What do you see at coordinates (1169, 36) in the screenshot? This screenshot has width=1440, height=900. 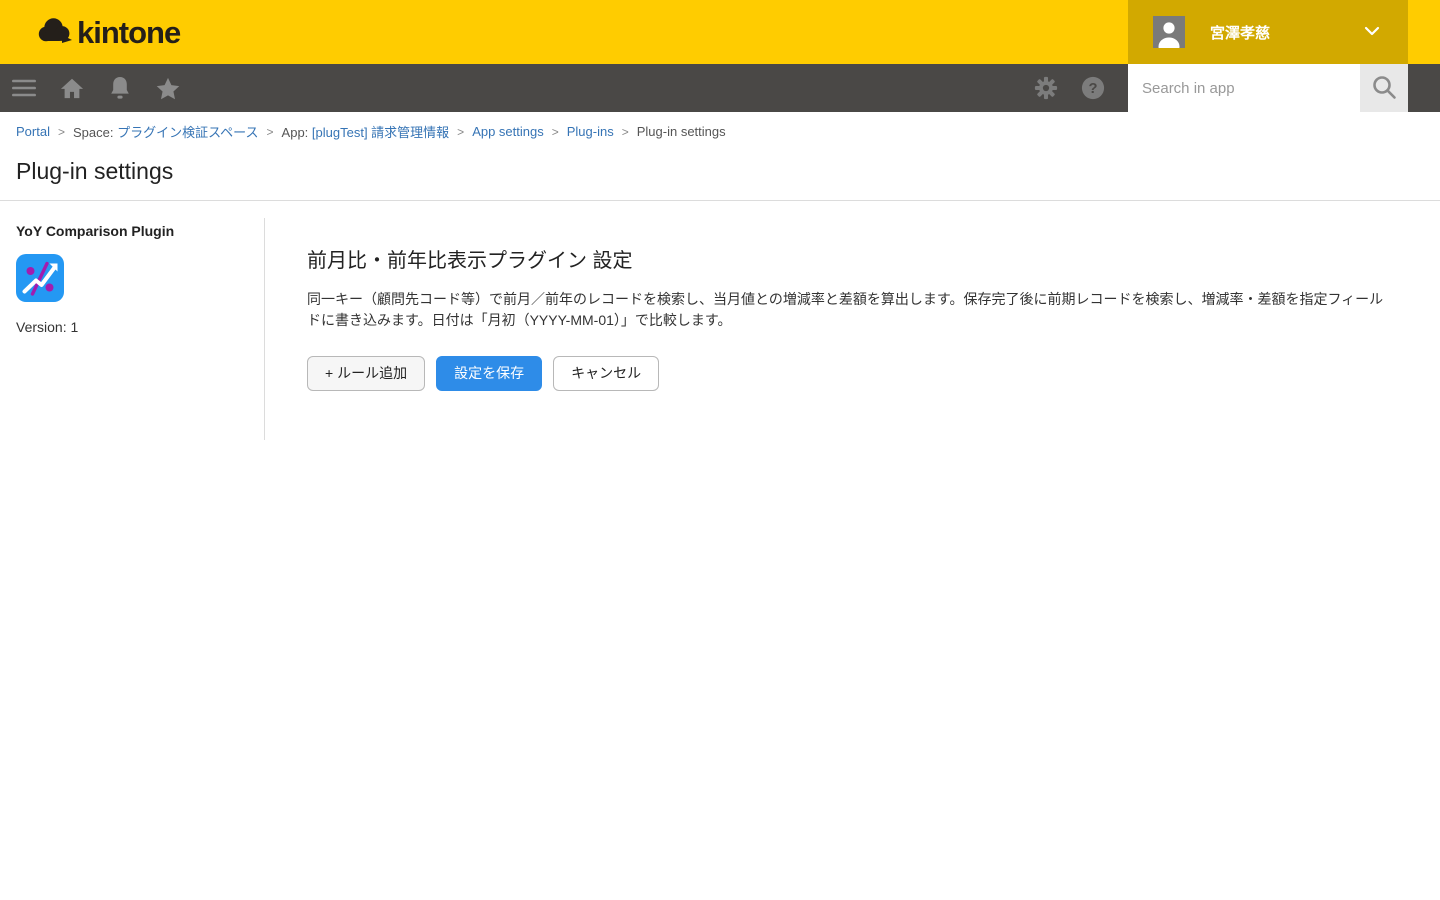 I see `user-avatar` at bounding box center [1169, 36].